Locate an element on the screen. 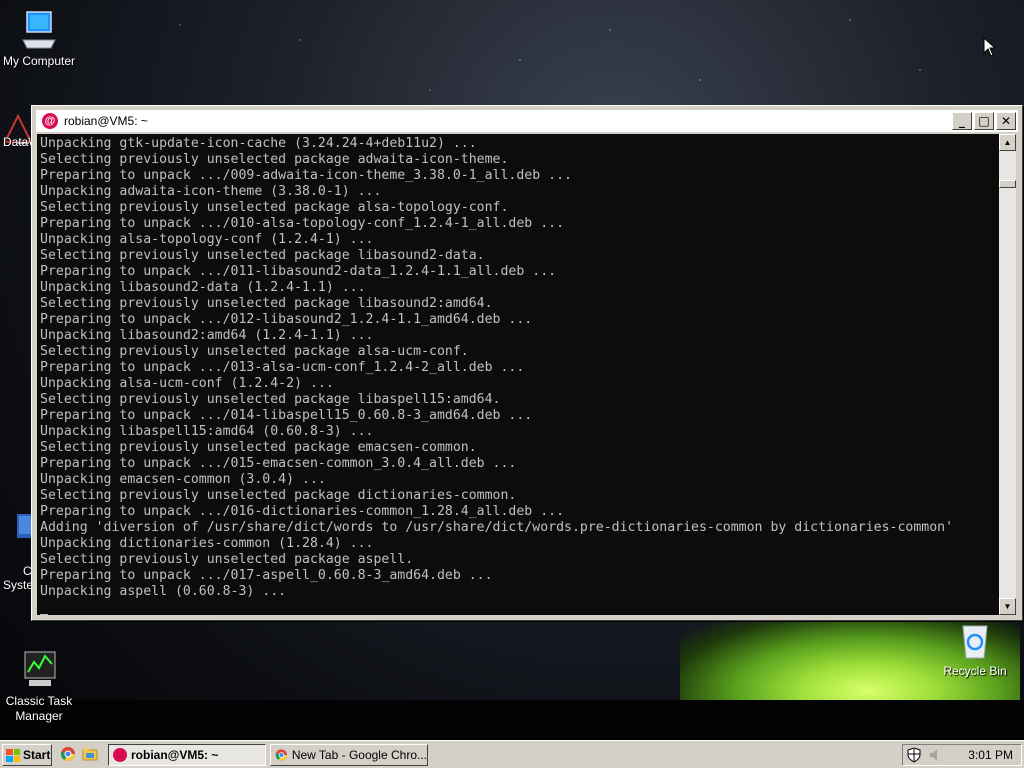  window-titlebar: @ robian@VM5: ~ _ □ ✕ is located at coordinates (527, 121).